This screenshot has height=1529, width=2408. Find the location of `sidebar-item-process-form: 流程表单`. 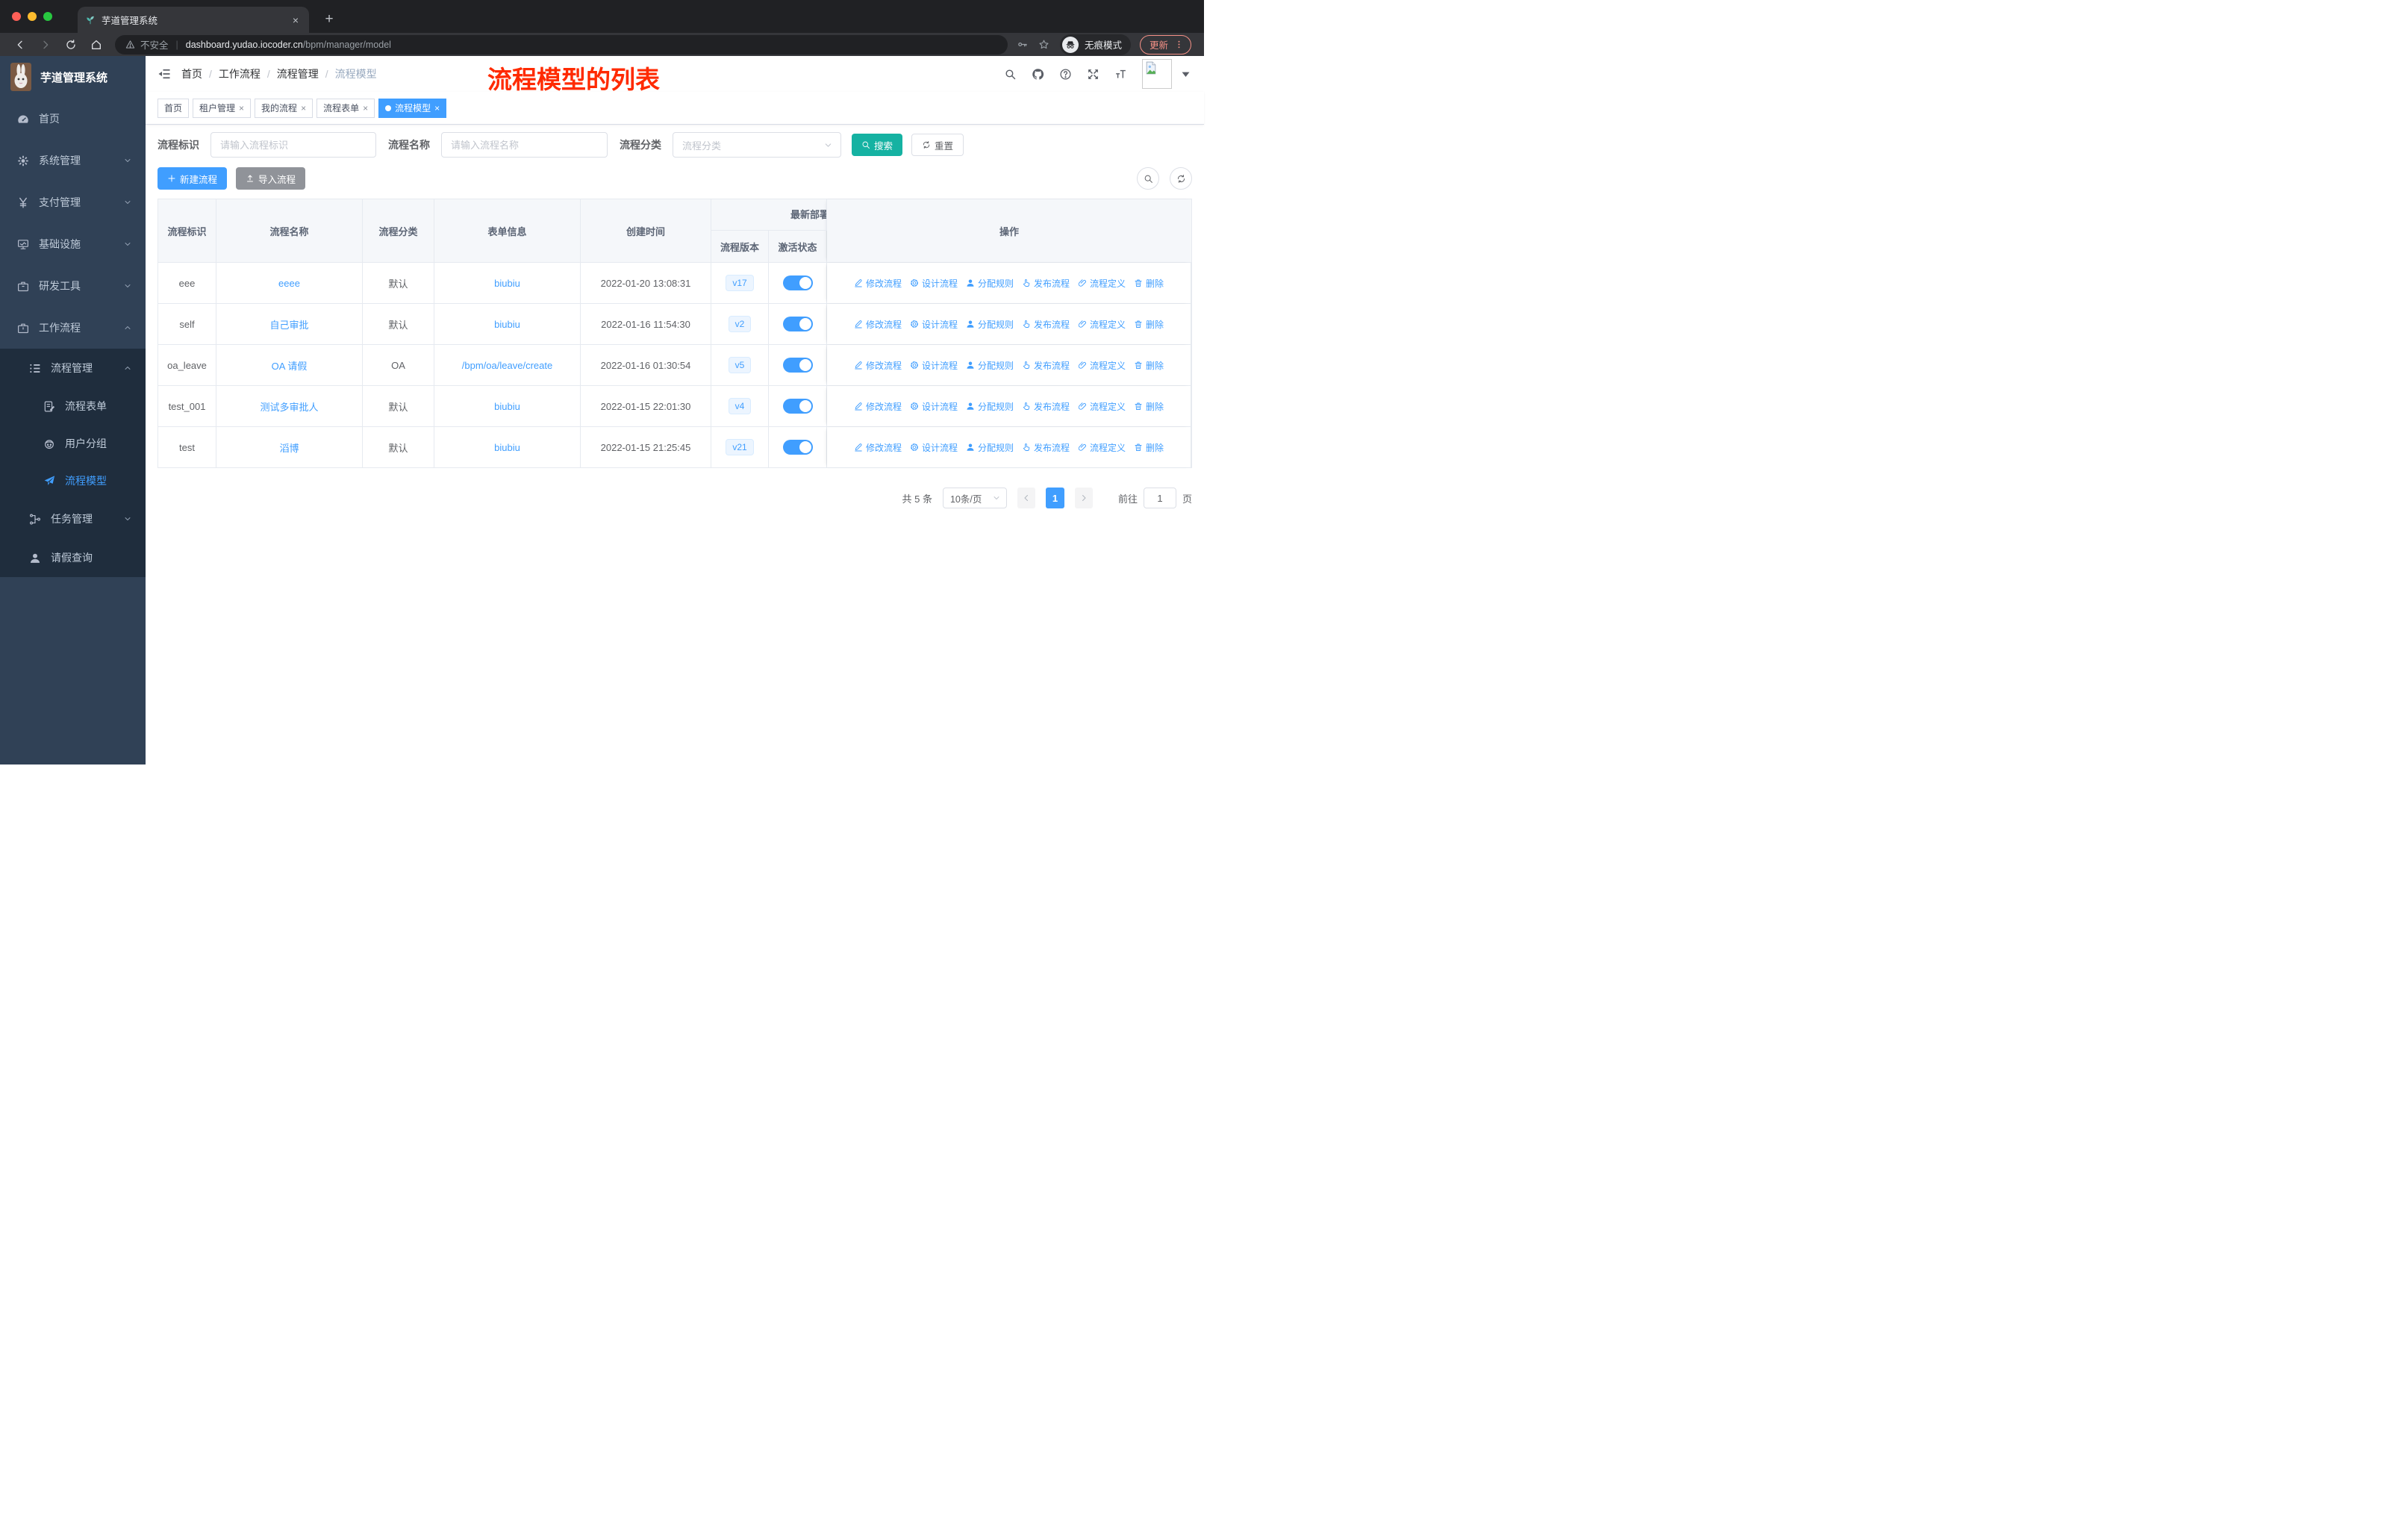

sidebar-item-process-form: 流程表单 is located at coordinates (73, 406).